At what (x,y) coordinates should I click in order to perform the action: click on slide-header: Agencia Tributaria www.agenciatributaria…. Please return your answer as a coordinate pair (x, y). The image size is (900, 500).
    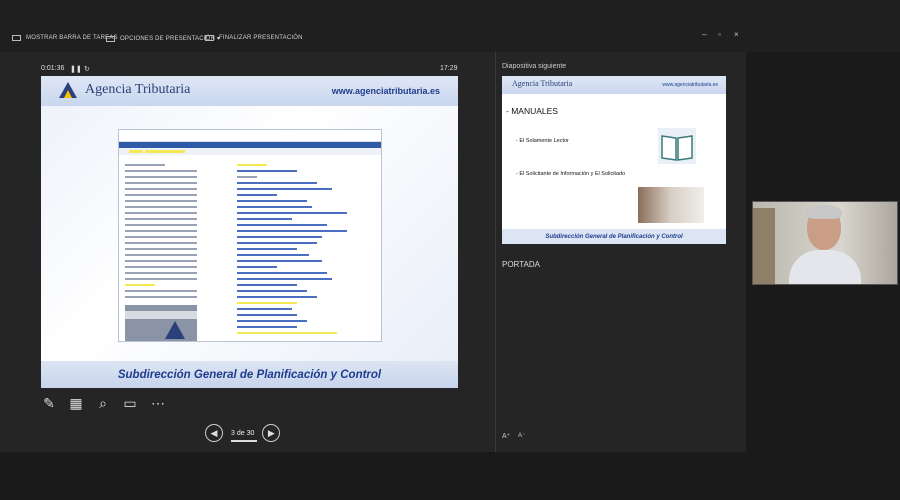
    Looking at the image, I should click on (249, 91).